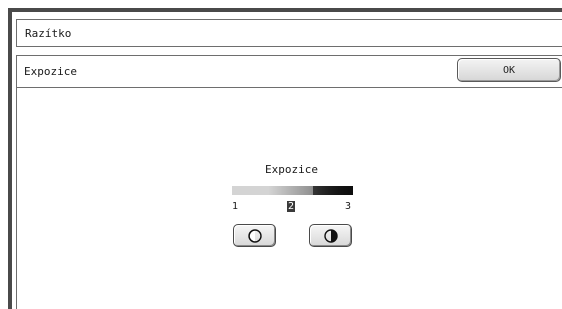 The height and width of the screenshot is (309, 562). Describe the element at coordinates (48, 33) in the screenshot. I see `page-title: Razítko` at that location.